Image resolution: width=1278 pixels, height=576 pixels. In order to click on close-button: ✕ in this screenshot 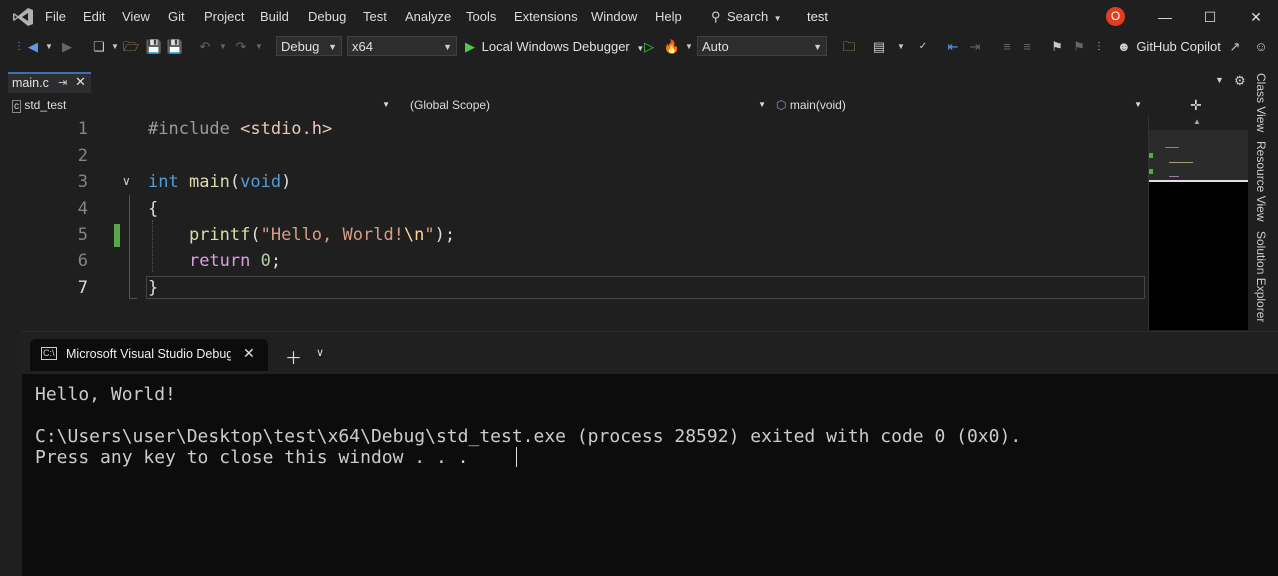, I will do `click(1256, 17)`.